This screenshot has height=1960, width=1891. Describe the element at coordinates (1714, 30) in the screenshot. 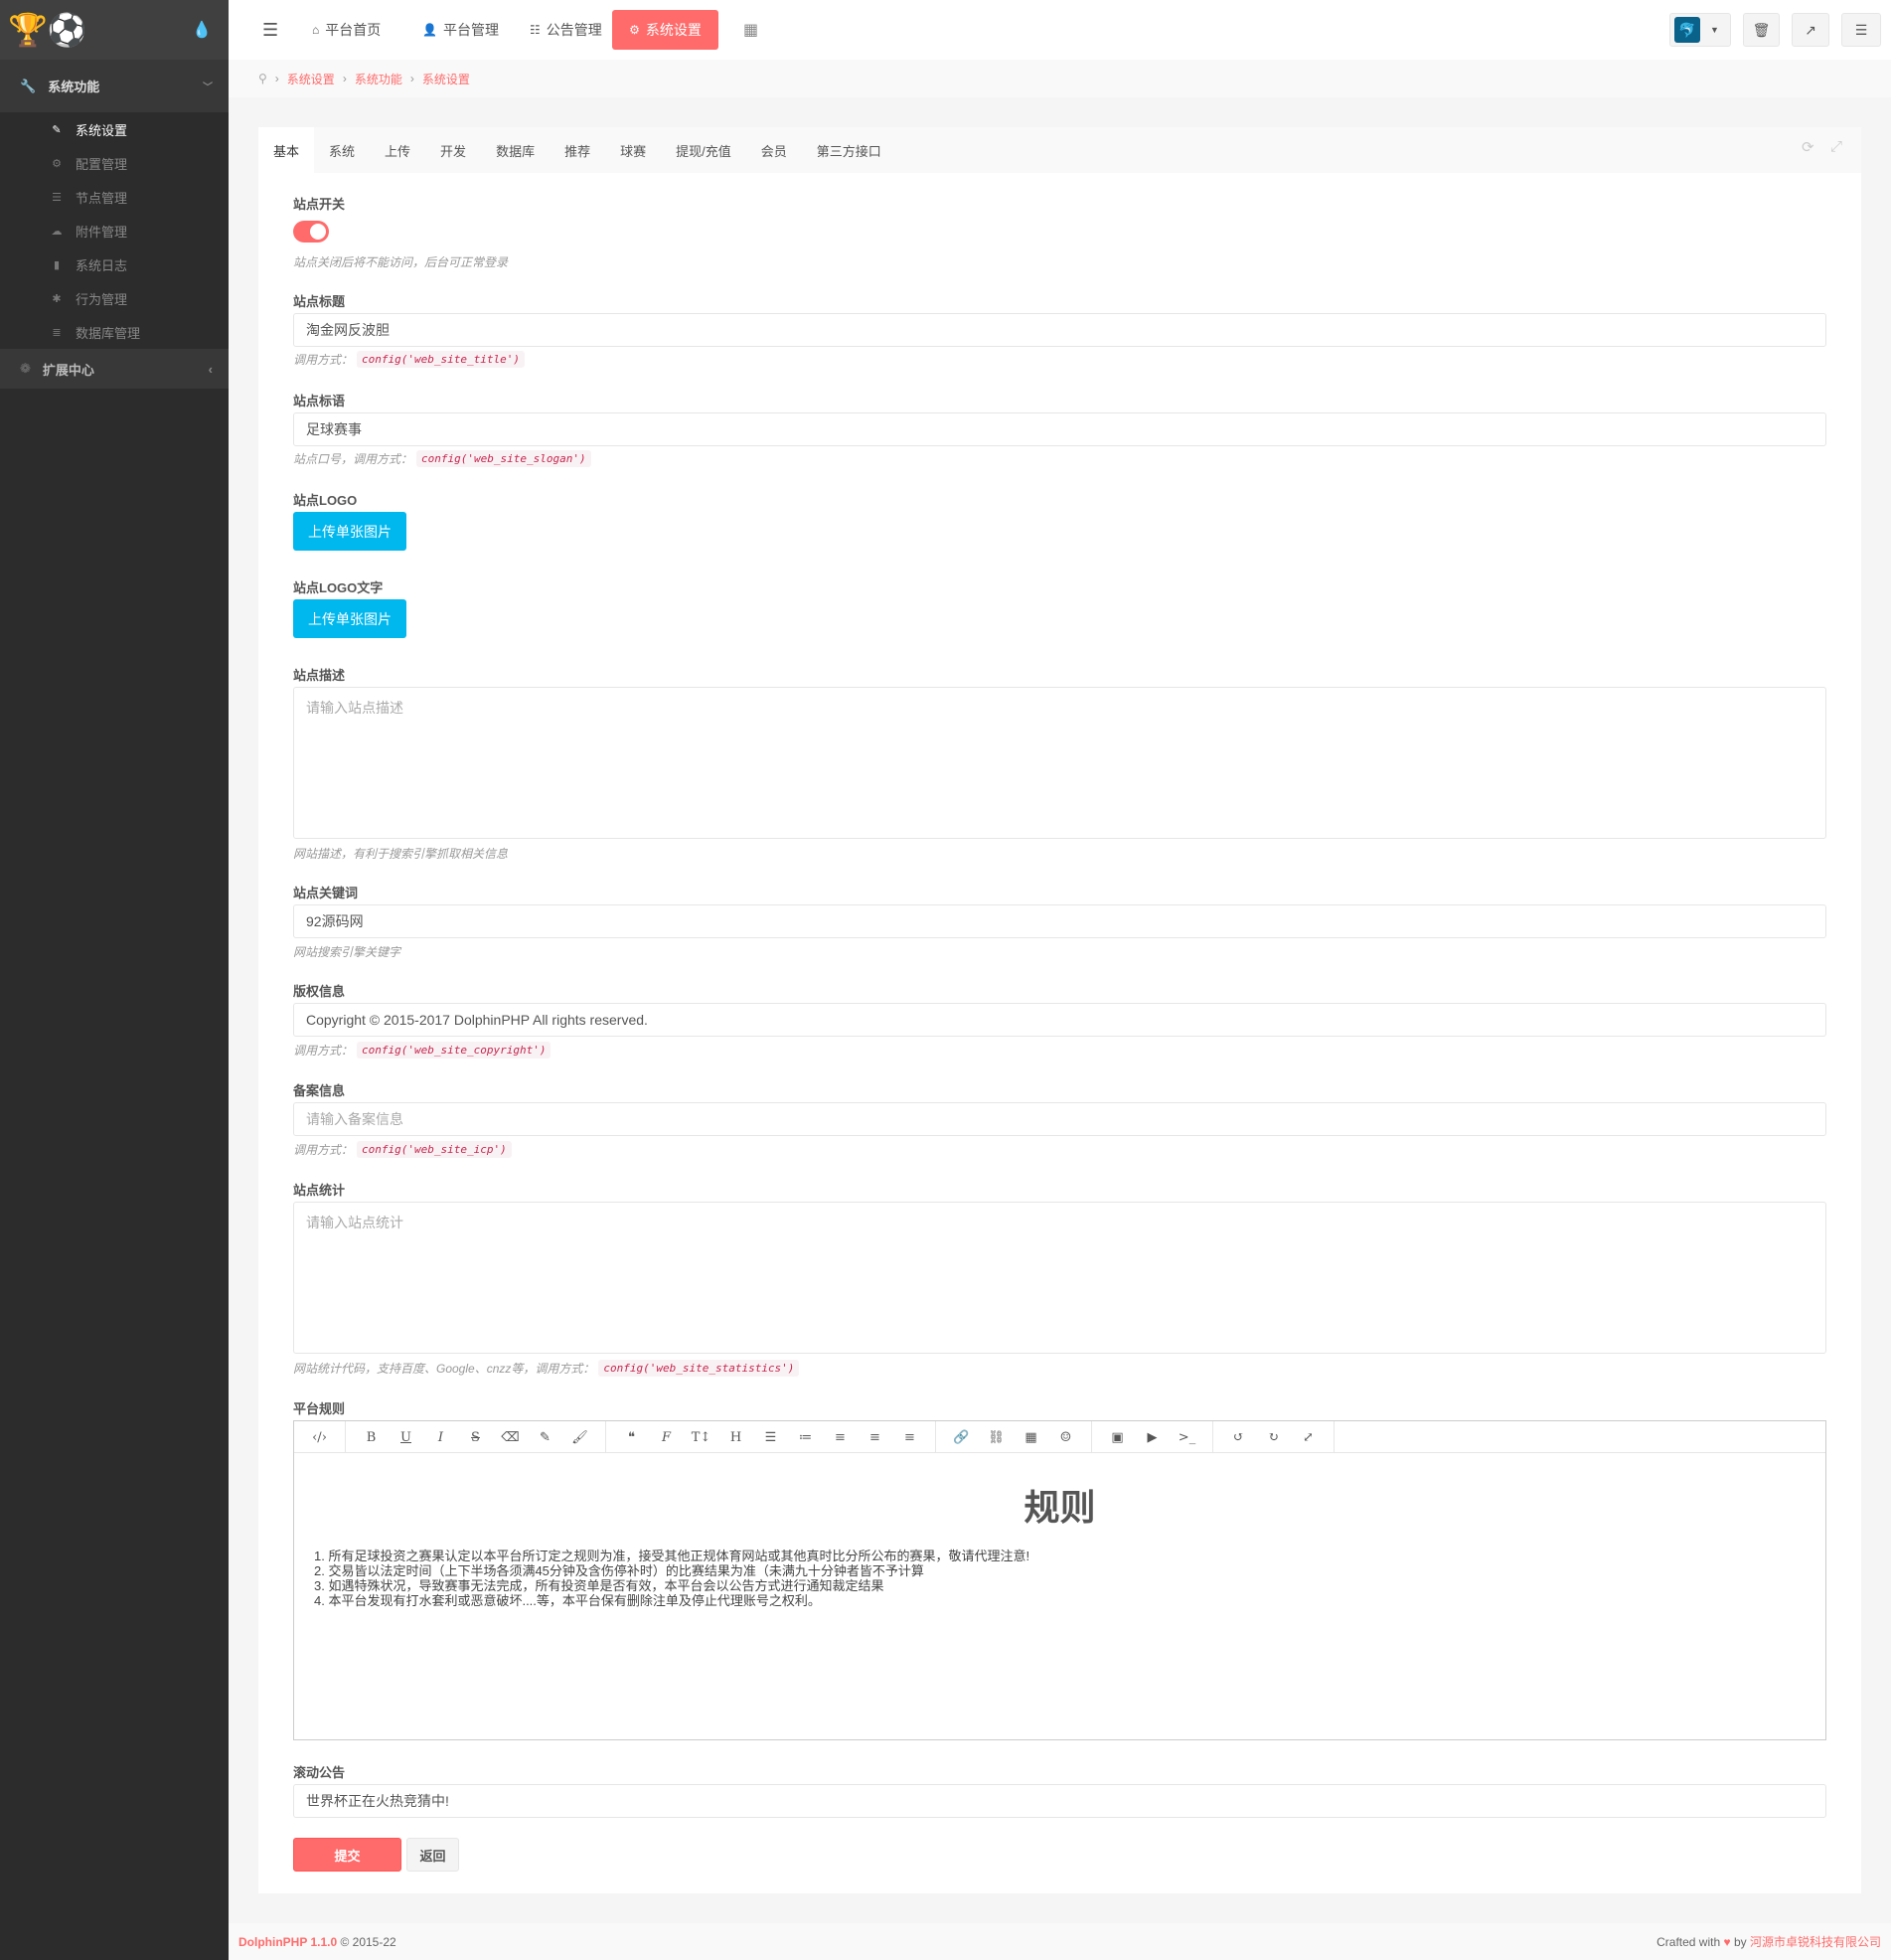

I see `caret-down-icon: ▼` at that location.